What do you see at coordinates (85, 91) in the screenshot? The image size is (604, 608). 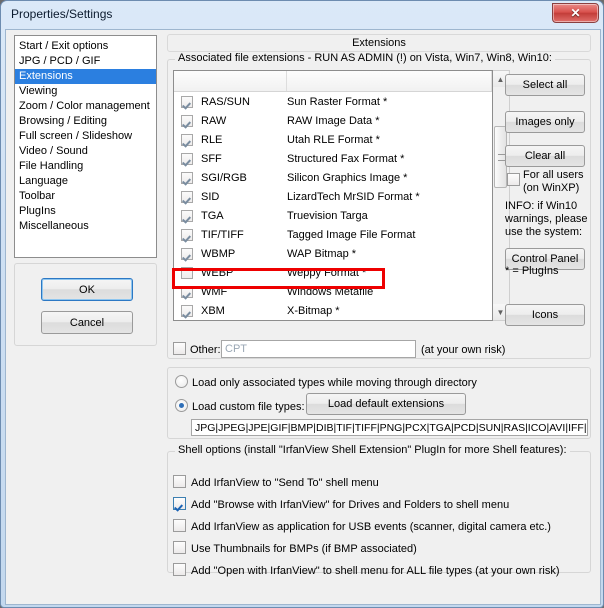 I see `sidebar-item-viewing: Viewing` at bounding box center [85, 91].